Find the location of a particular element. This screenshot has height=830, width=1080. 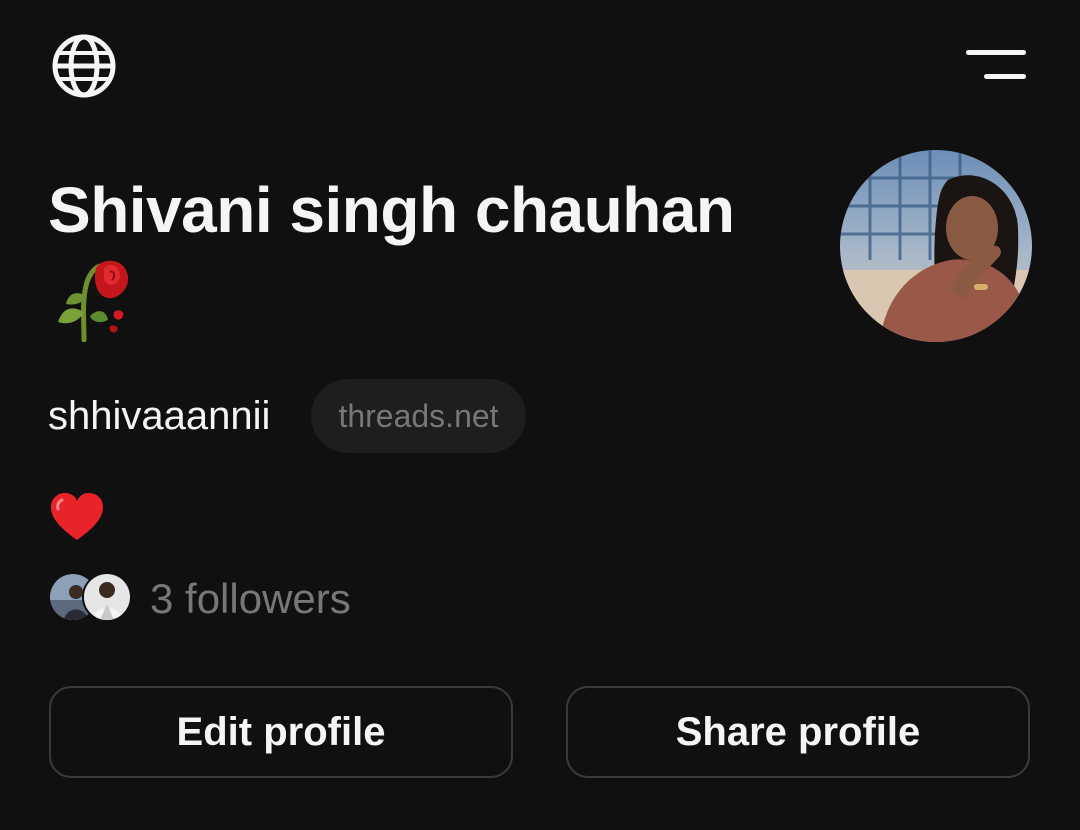

wilted-rose-emoji-icon is located at coordinates (93, 301).